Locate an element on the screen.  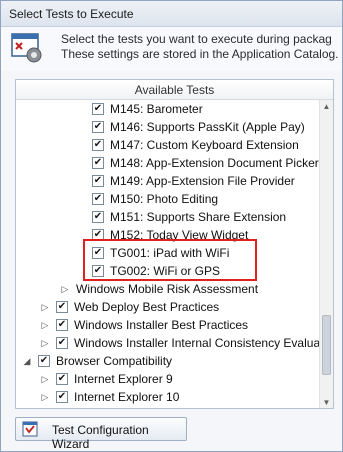
tree-item-windows-mobile-risk: ▷ Windows Mobile Risk Assessment is located at coordinates (168, 289).